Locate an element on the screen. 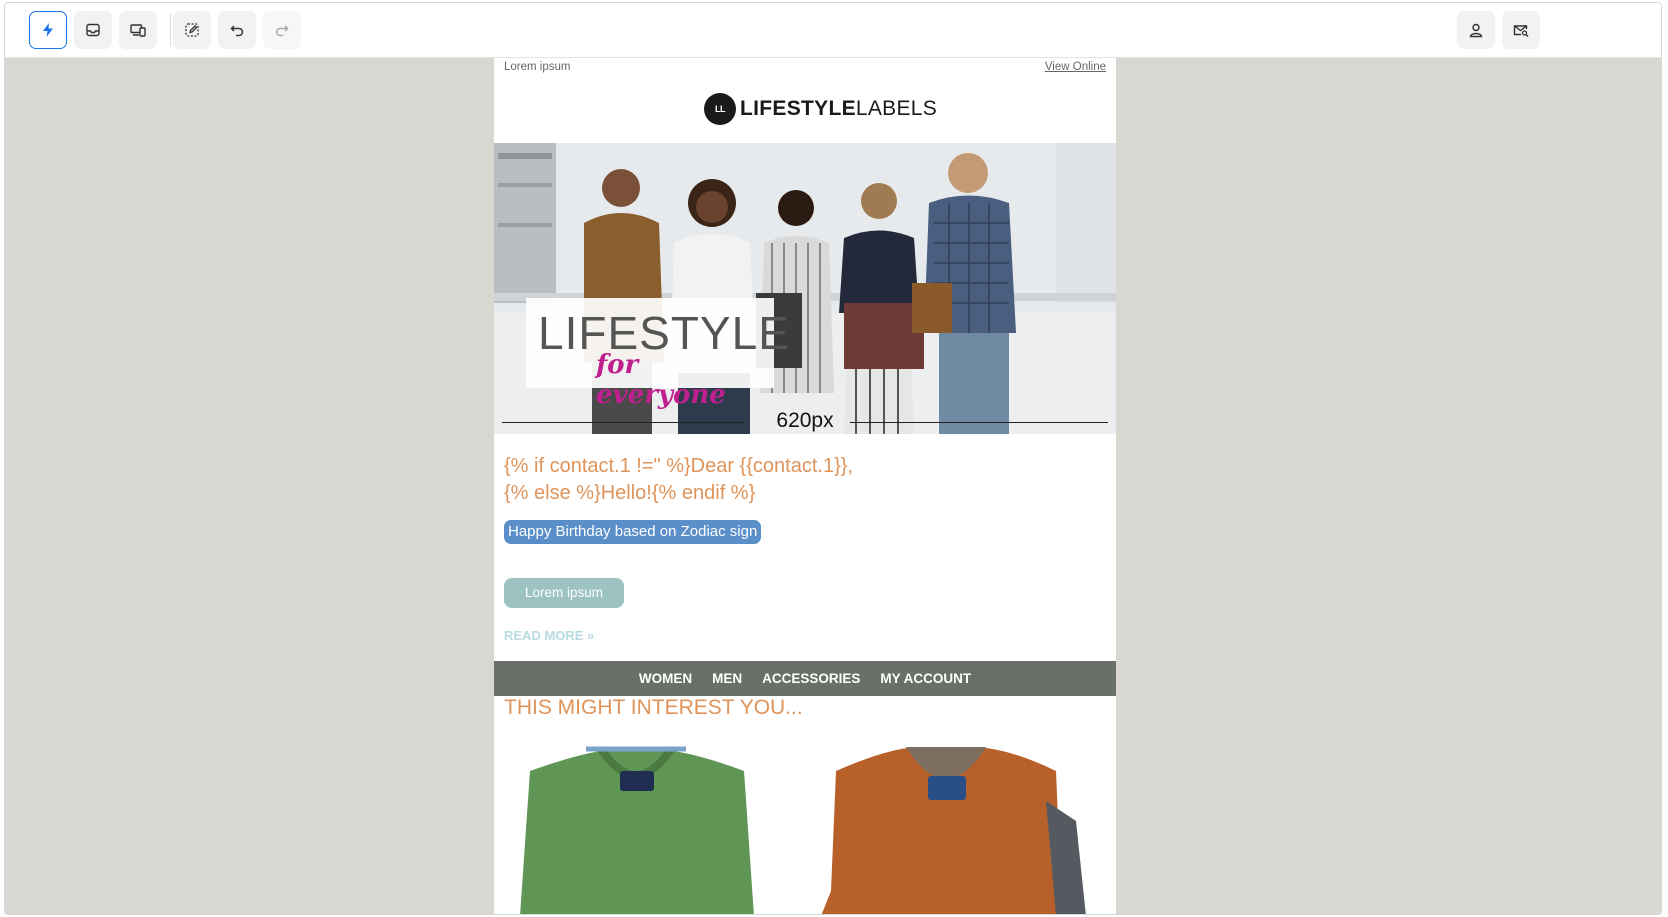  hero-photo is located at coordinates (805, 288).